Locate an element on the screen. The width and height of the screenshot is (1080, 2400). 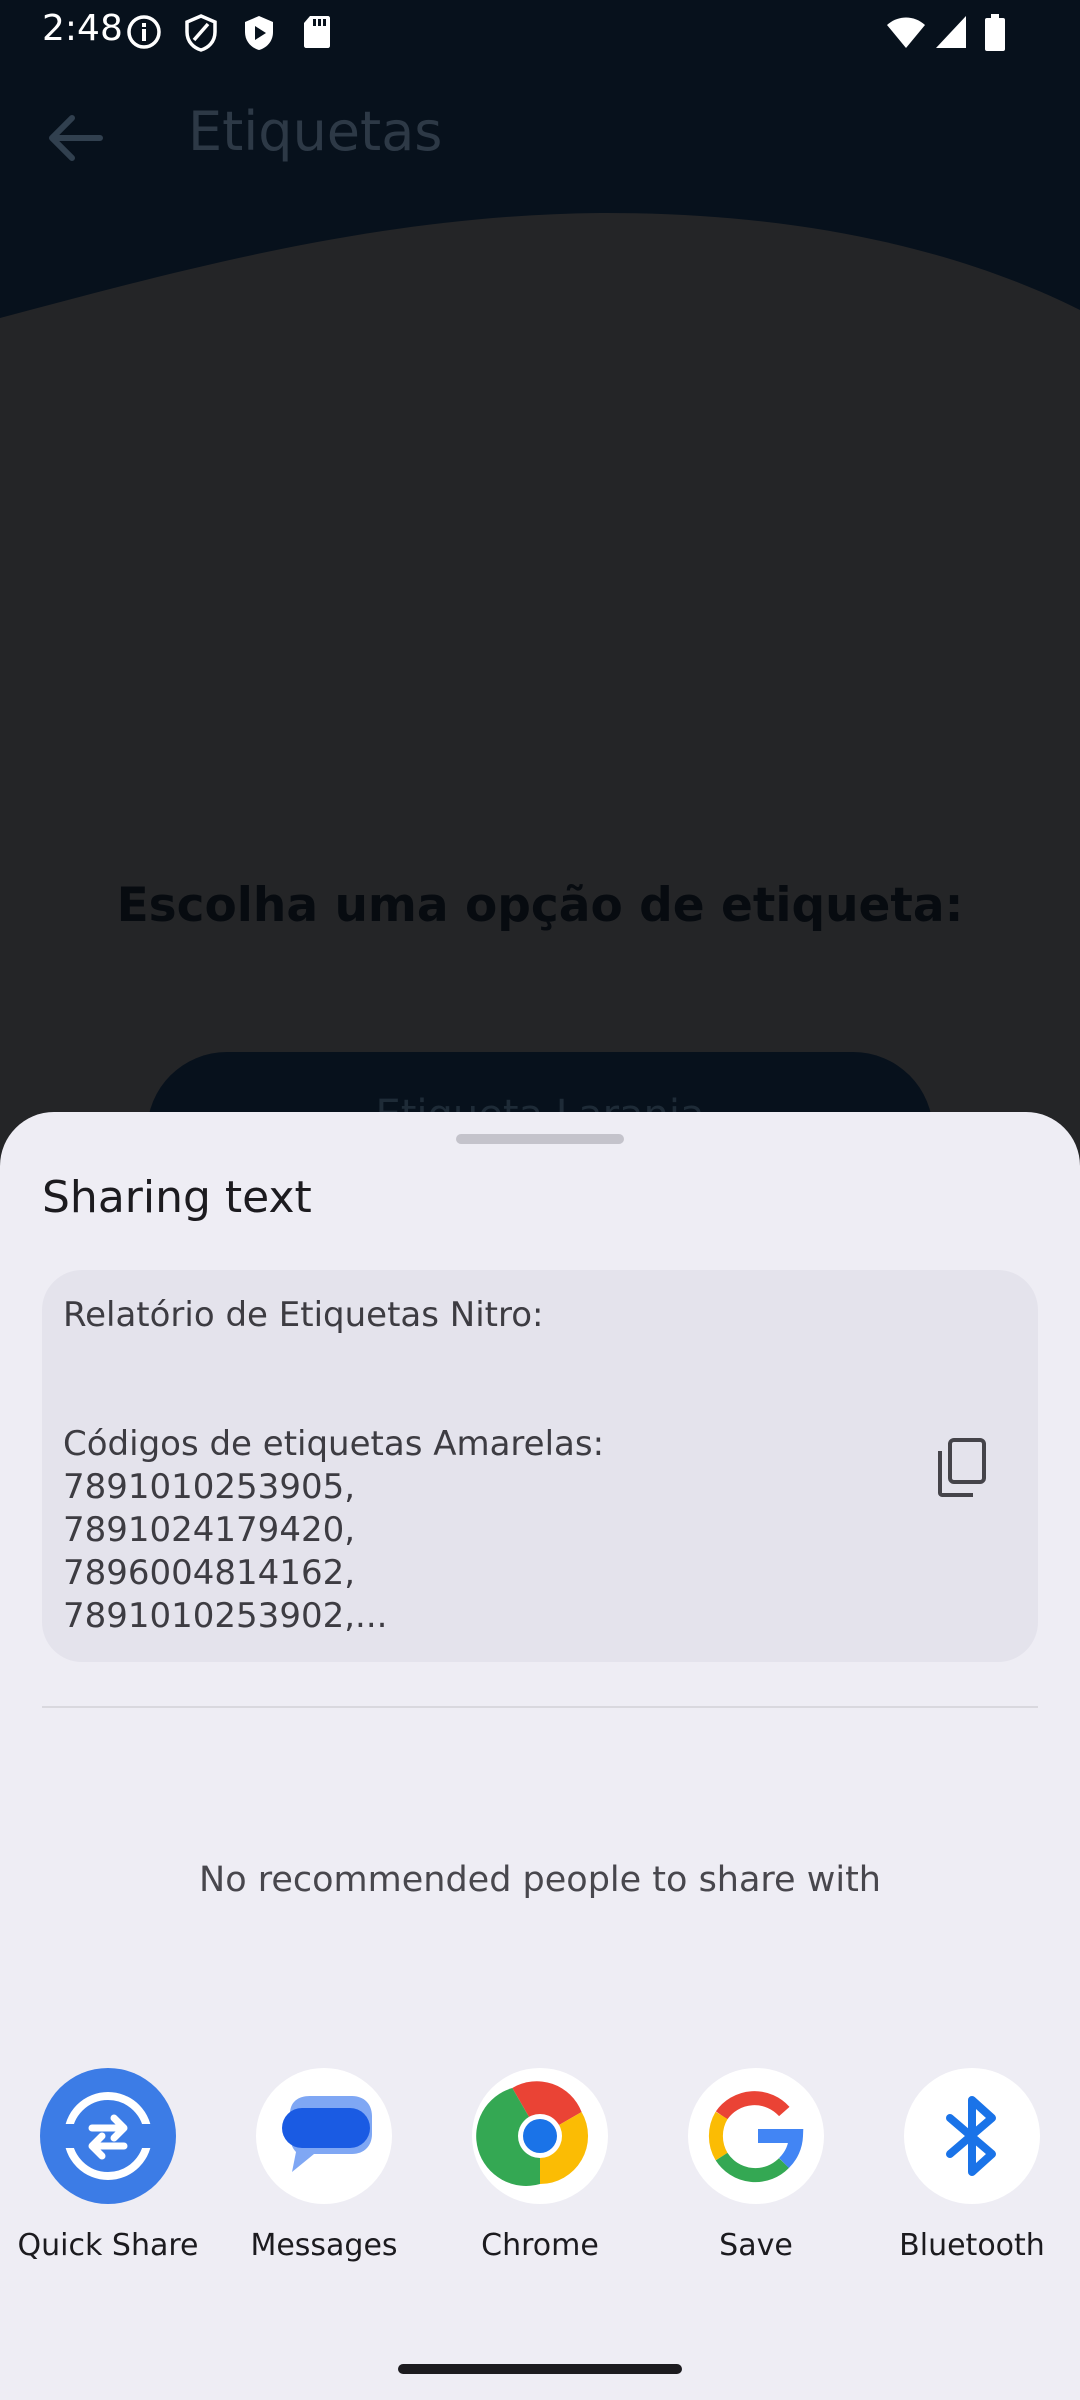
play-protect-icon is located at coordinates (259, 35).